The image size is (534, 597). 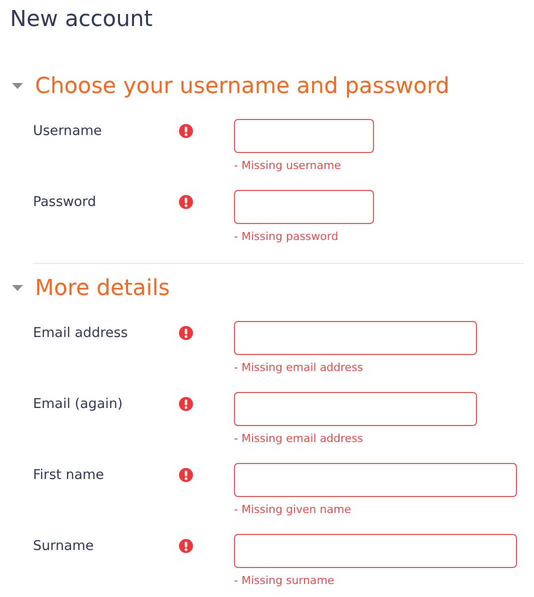 I want to click on field-label: Username, so click(x=68, y=131).